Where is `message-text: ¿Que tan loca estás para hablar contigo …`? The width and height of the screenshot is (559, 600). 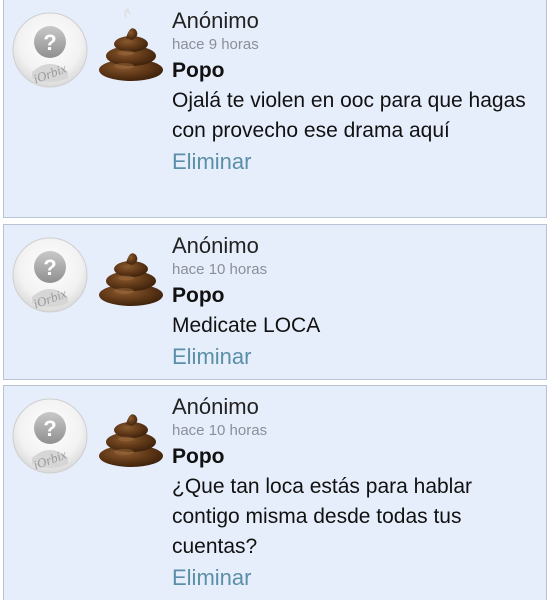
message-text: ¿Que tan loca estás para hablar contigo … is located at coordinates (322, 516).